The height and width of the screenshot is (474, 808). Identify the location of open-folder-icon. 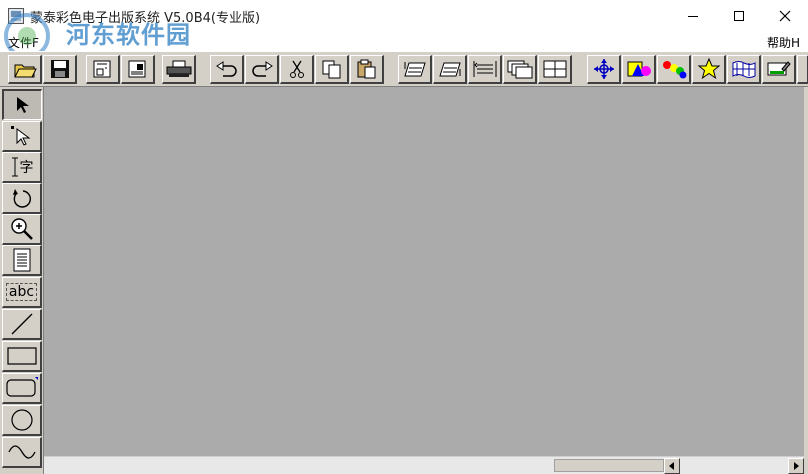
(25, 71).